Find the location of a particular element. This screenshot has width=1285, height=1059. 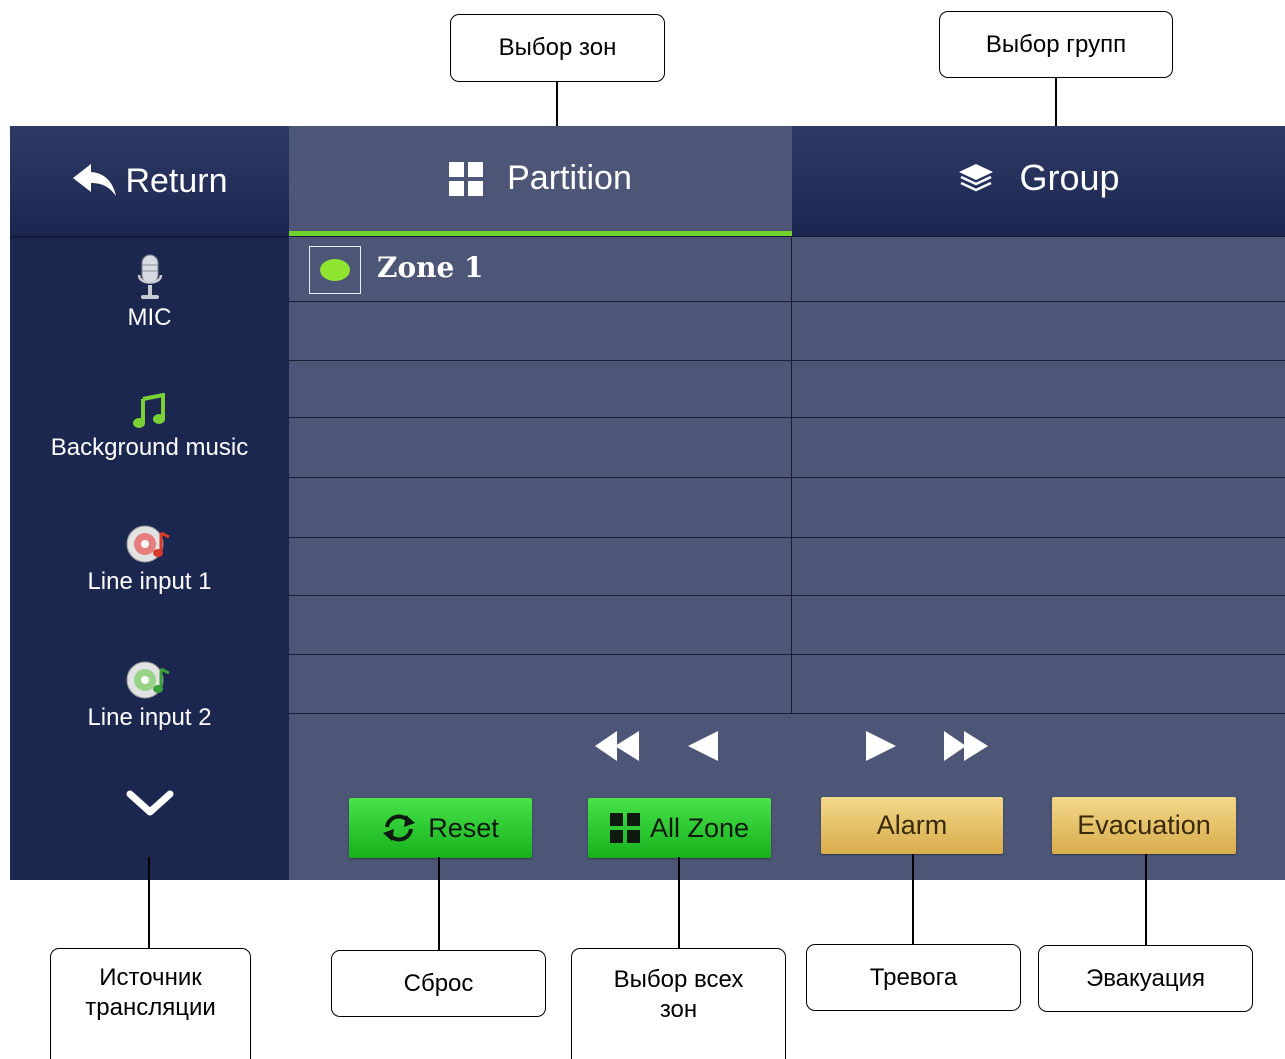

top-bar: Return Partition Group is located at coordinates (647, 181).